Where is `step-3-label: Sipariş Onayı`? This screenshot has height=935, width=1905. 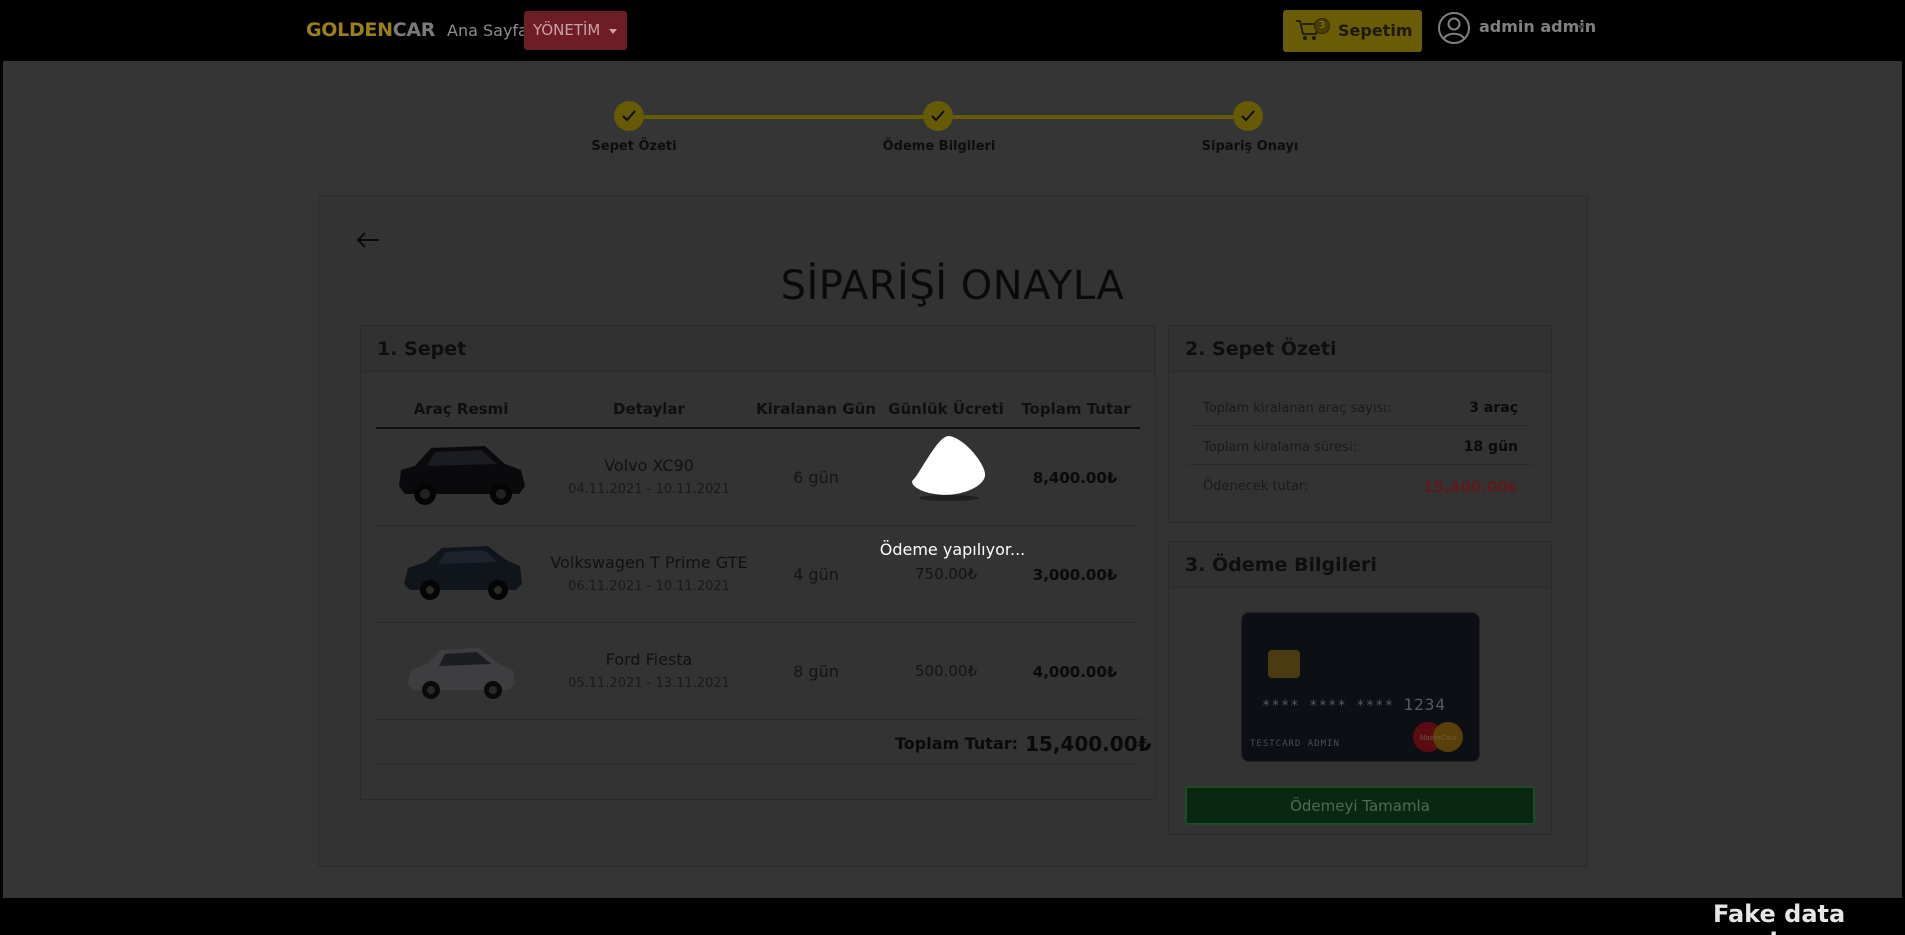
step-3-label: Sipariş Onayı is located at coordinates (1250, 146).